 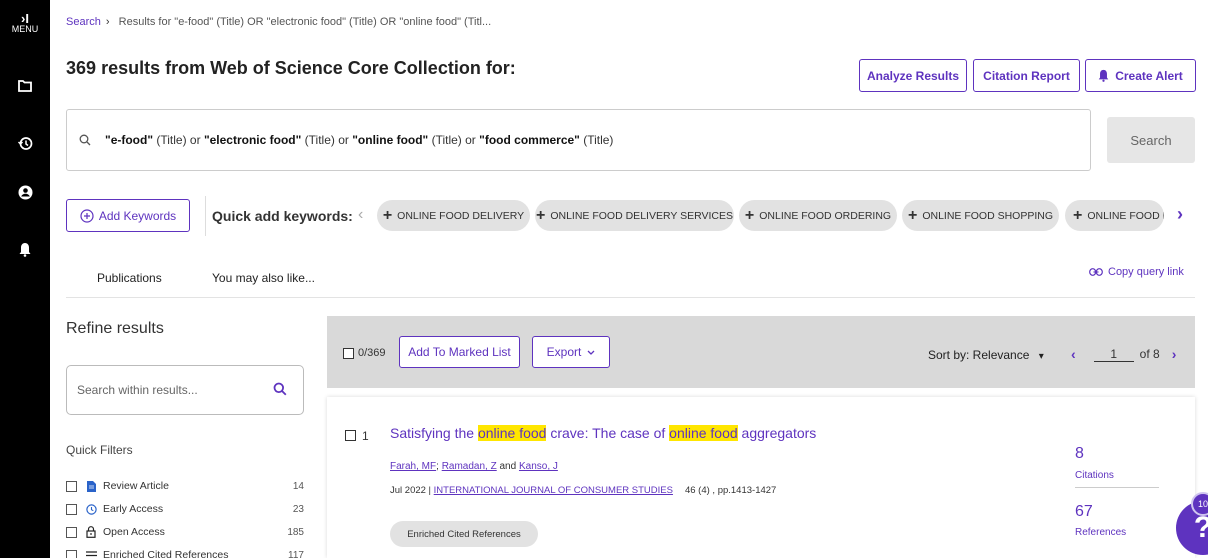 I want to click on quick-filter-label: Enriched Cited References, so click(x=166, y=553).